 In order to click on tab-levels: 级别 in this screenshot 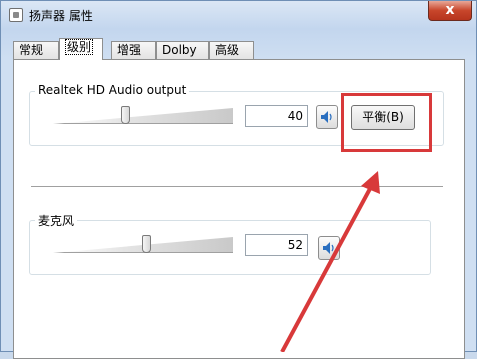, I will do `click(81, 49)`.